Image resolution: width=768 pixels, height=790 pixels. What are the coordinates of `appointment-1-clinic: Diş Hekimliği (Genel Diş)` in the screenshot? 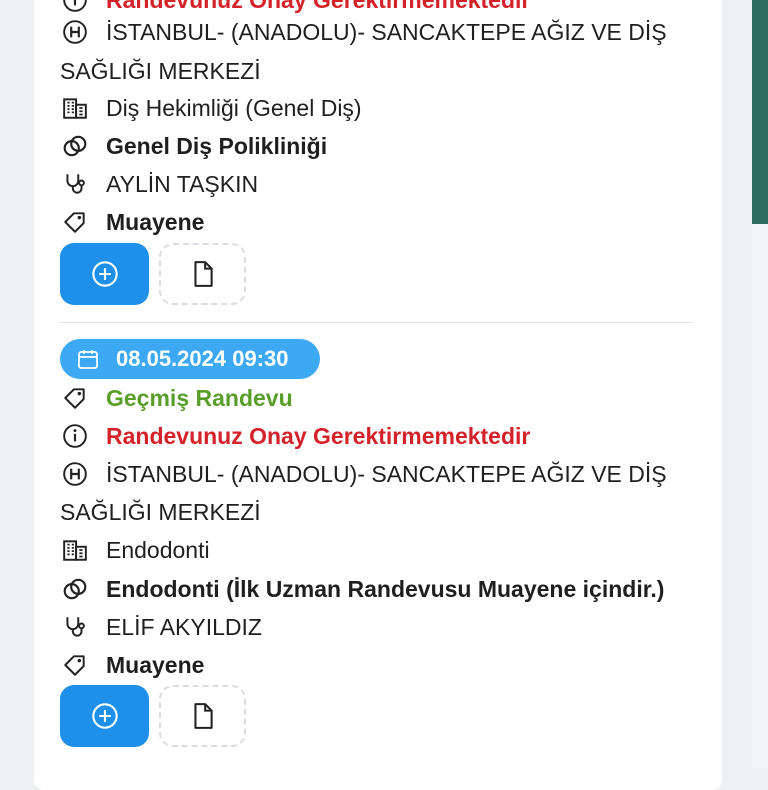 It's located at (211, 108).